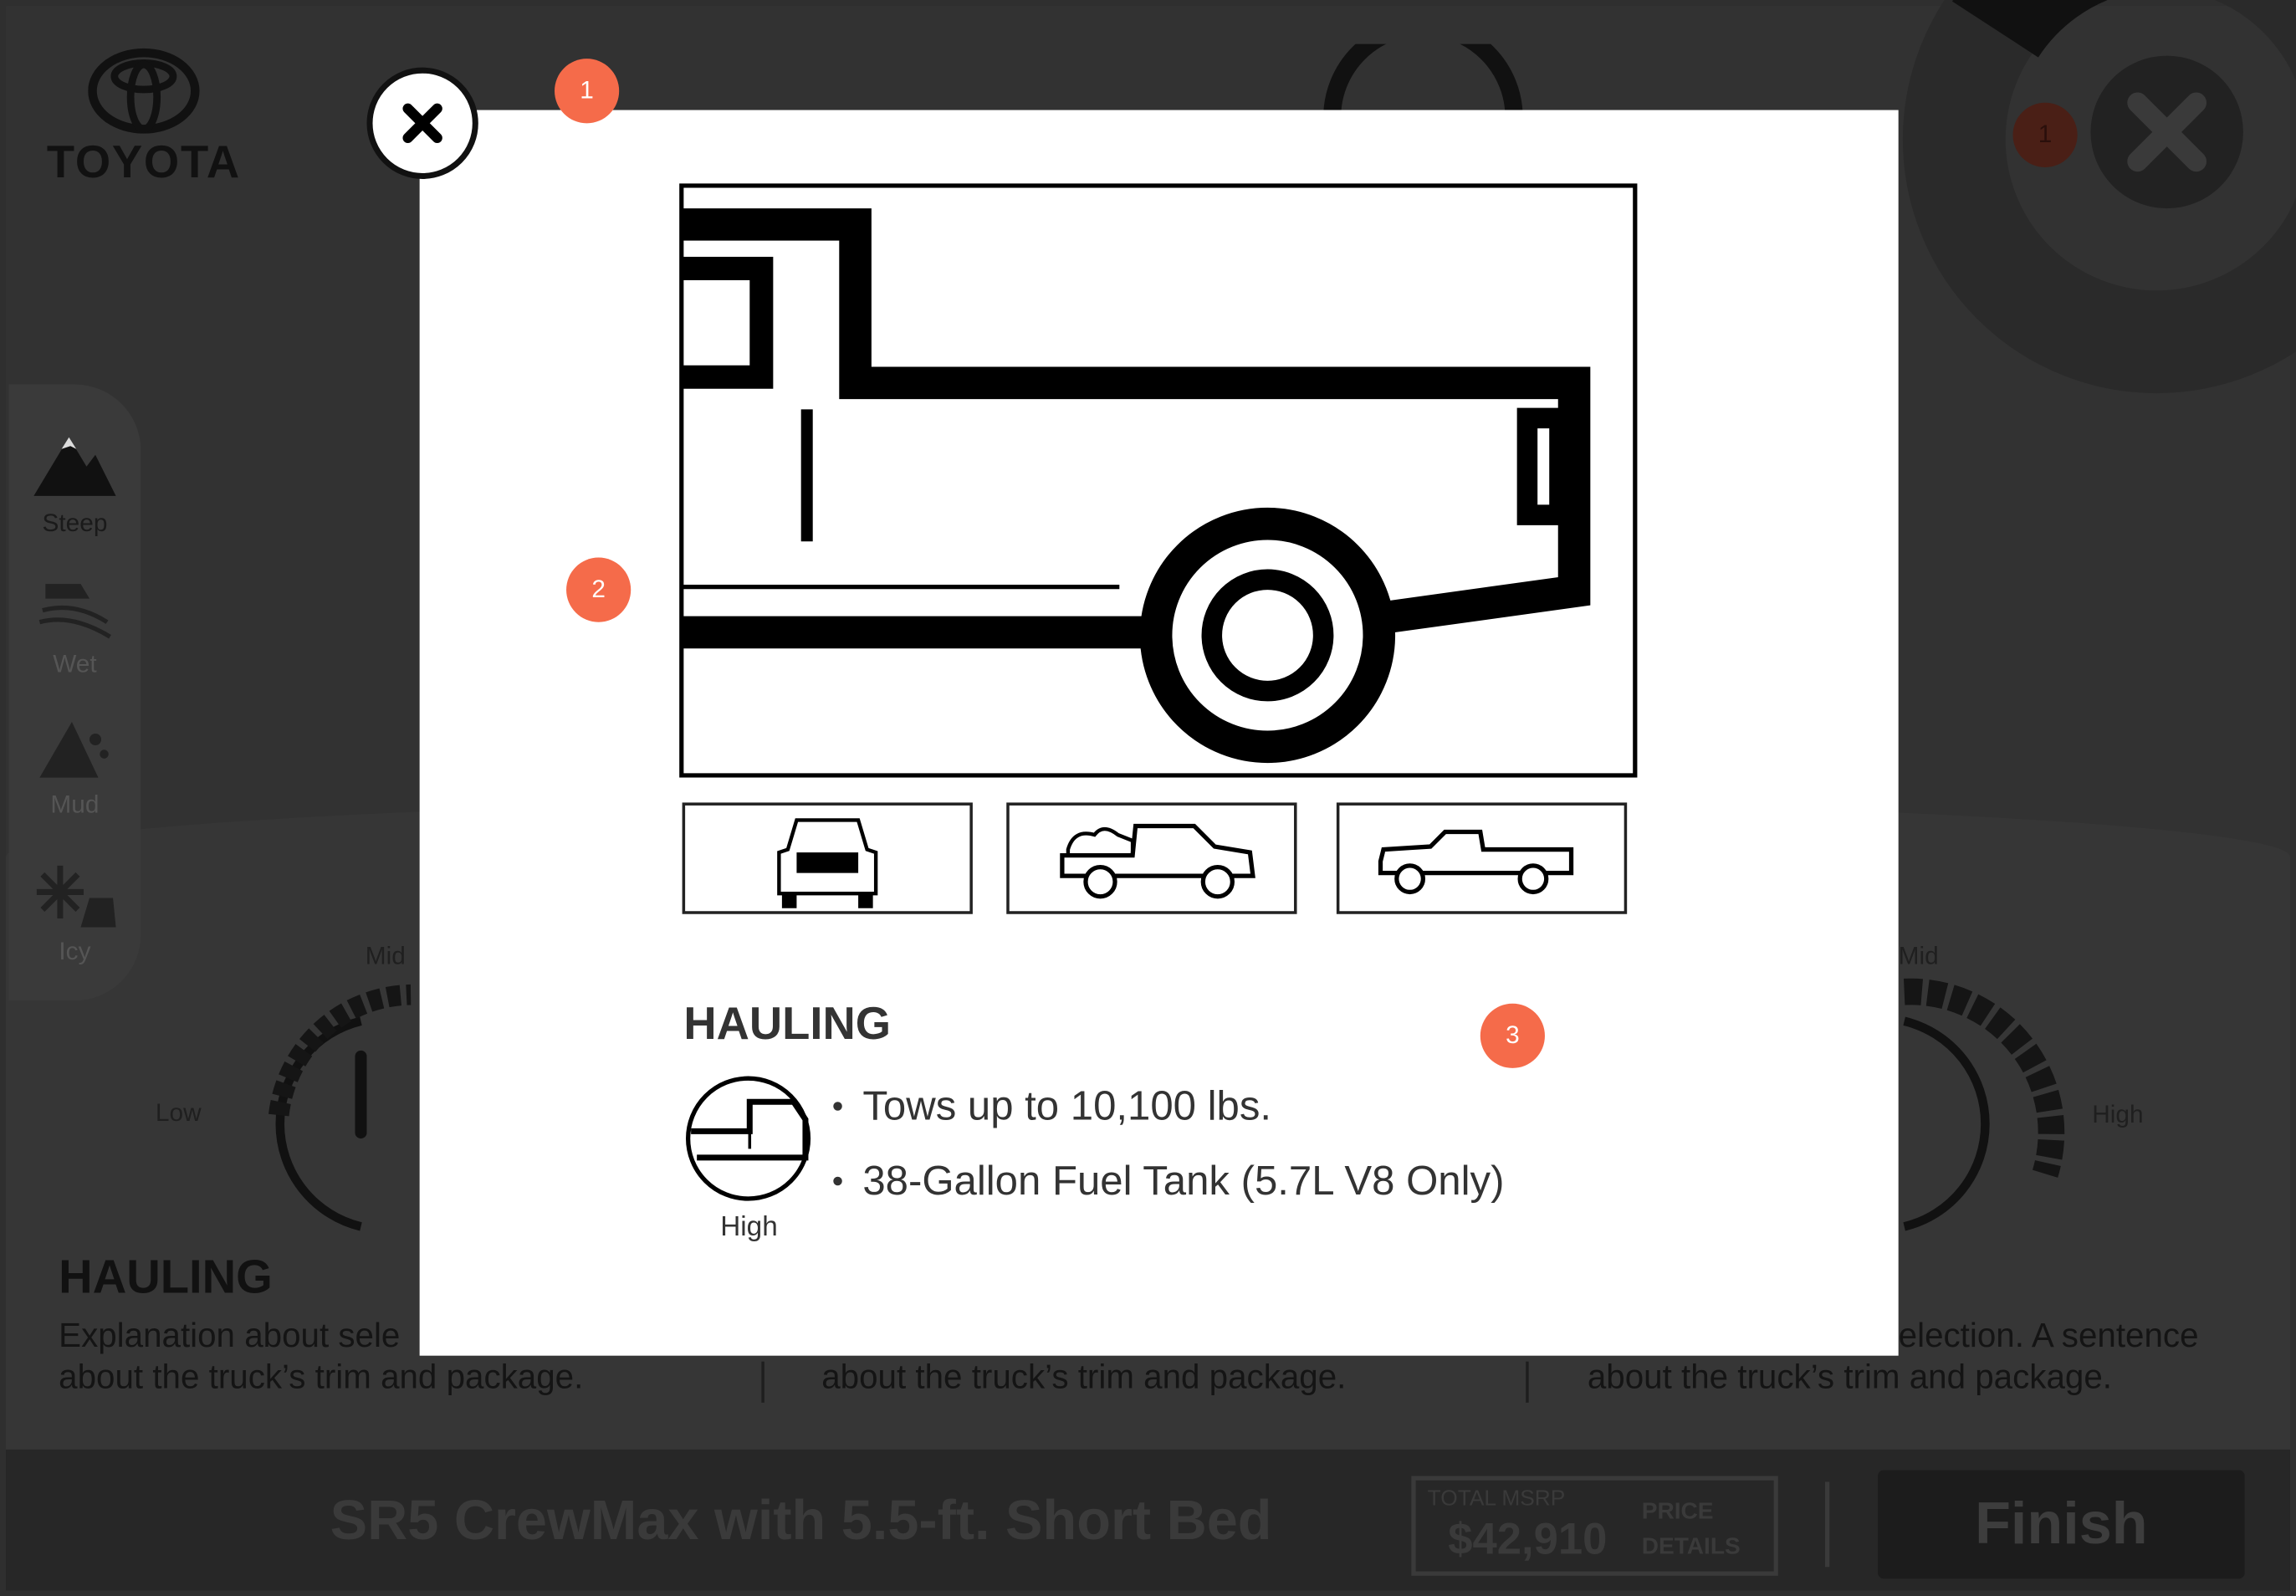  I want to click on background-col1-line2: about the truck’s trim and package., so click(321, 1376).